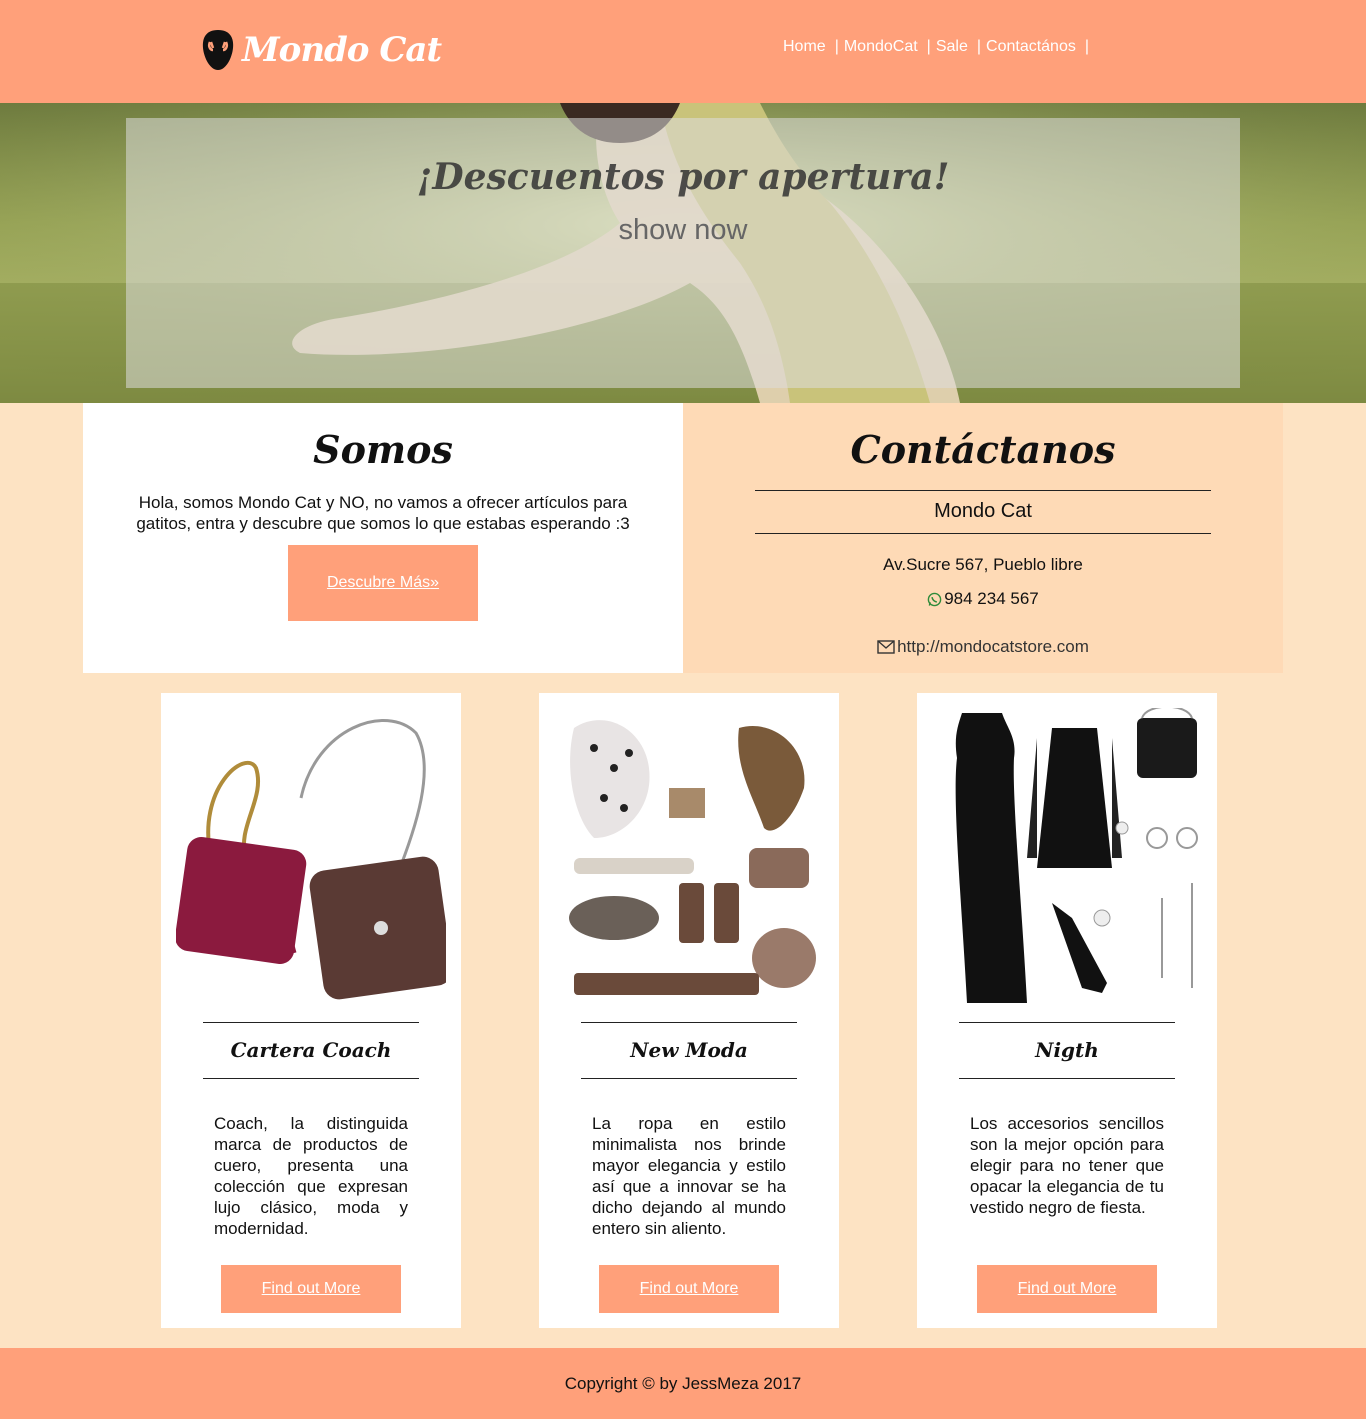 The image size is (1366, 1419). Describe the element at coordinates (218, 50) in the screenshot. I see `cat-head-icon` at that location.